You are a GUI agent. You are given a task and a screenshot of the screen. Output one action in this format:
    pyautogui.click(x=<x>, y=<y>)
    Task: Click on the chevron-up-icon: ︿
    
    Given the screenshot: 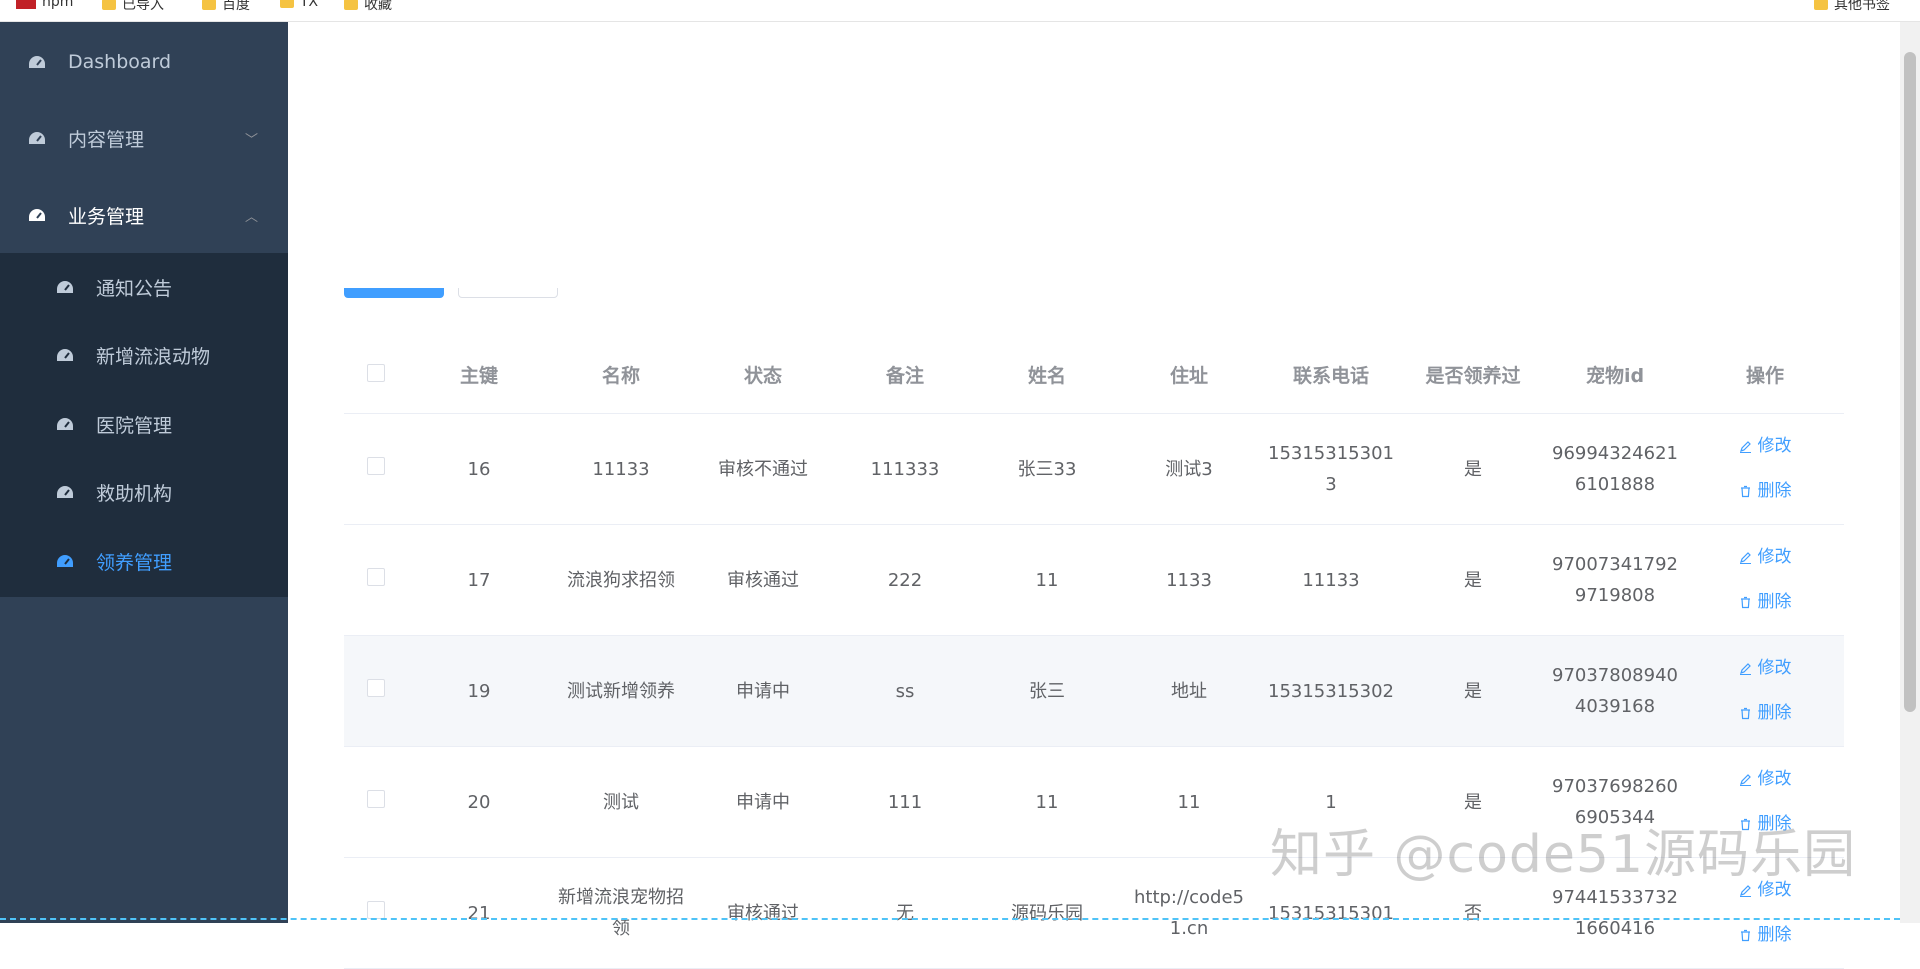 What is the action you would take?
    pyautogui.click(x=251, y=217)
    